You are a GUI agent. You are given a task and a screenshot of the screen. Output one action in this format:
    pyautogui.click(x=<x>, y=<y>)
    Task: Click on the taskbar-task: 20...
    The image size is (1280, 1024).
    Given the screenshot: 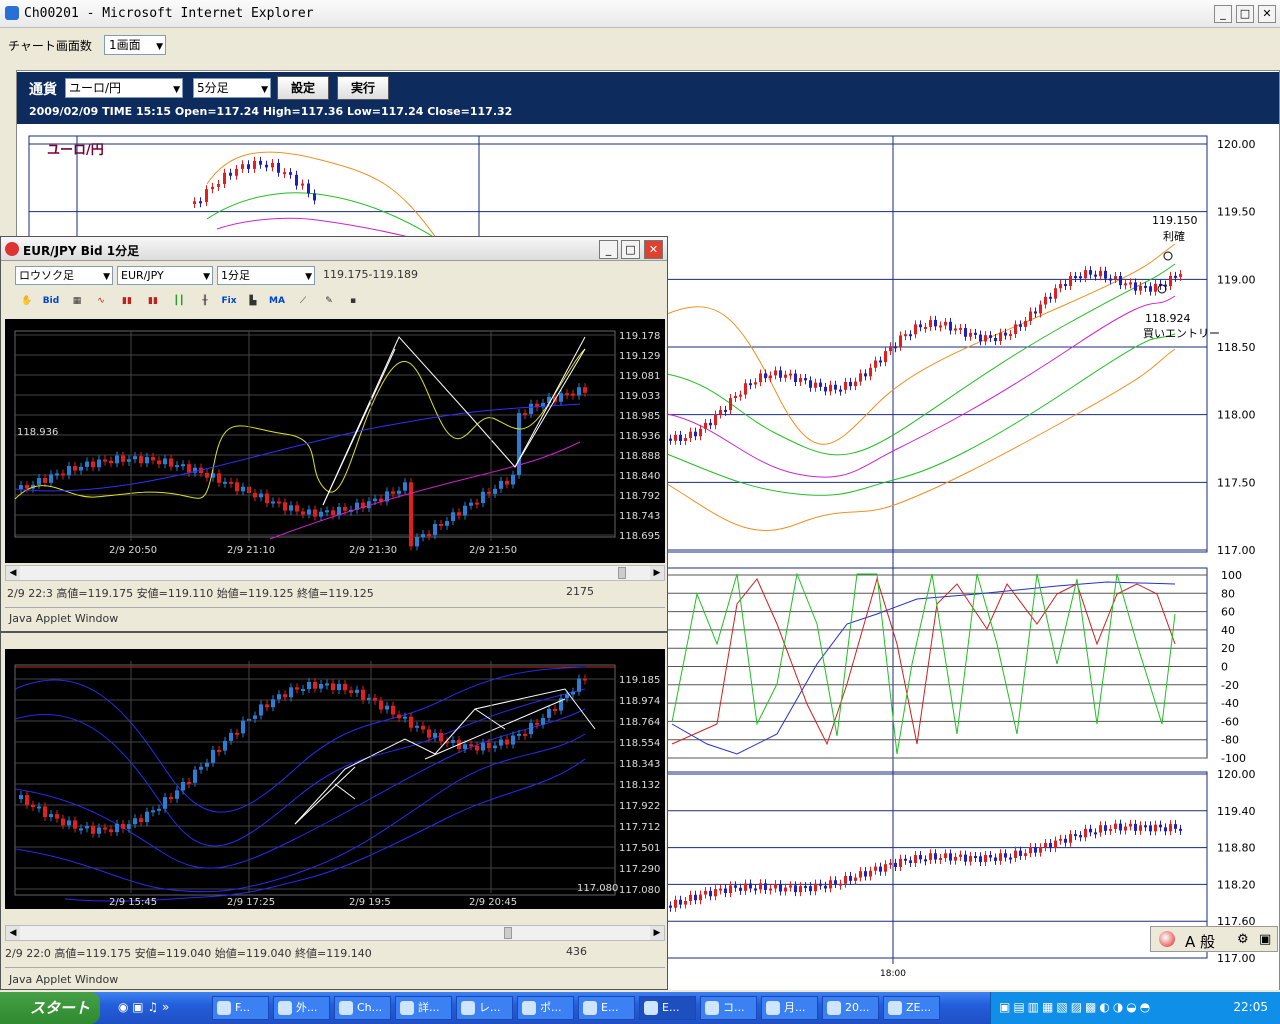 What is the action you would take?
    pyautogui.click(x=850, y=1008)
    